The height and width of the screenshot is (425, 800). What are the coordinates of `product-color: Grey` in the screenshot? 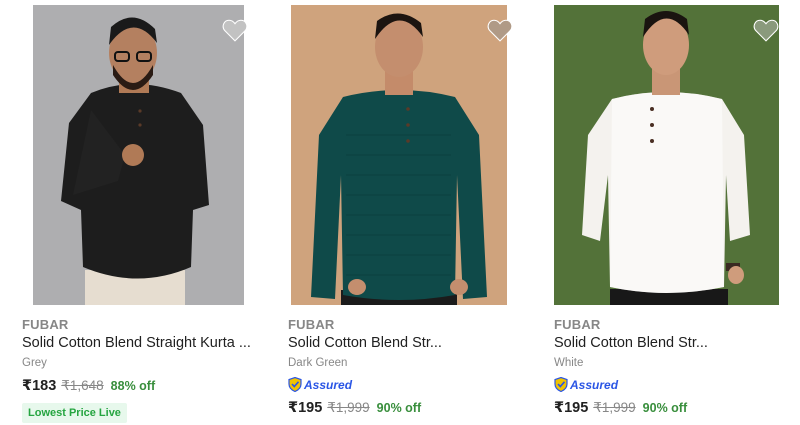 It's located at (34, 363).